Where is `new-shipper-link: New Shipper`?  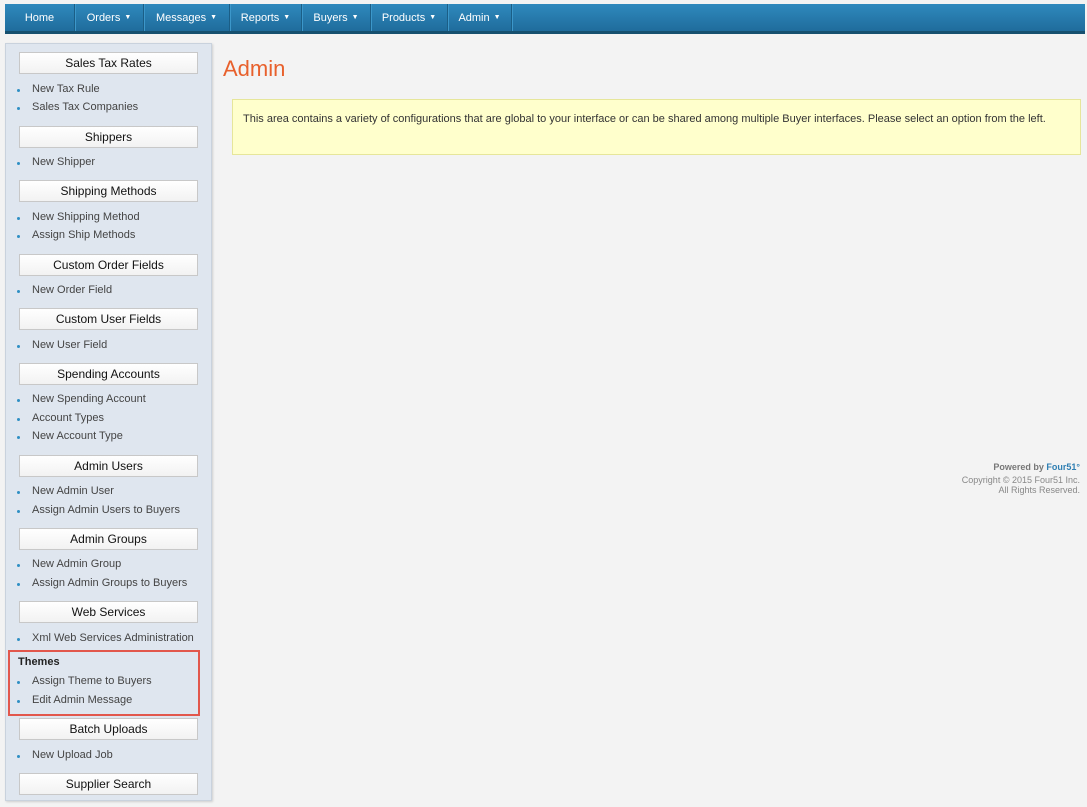 new-shipper-link: New Shipper is located at coordinates (63, 162).